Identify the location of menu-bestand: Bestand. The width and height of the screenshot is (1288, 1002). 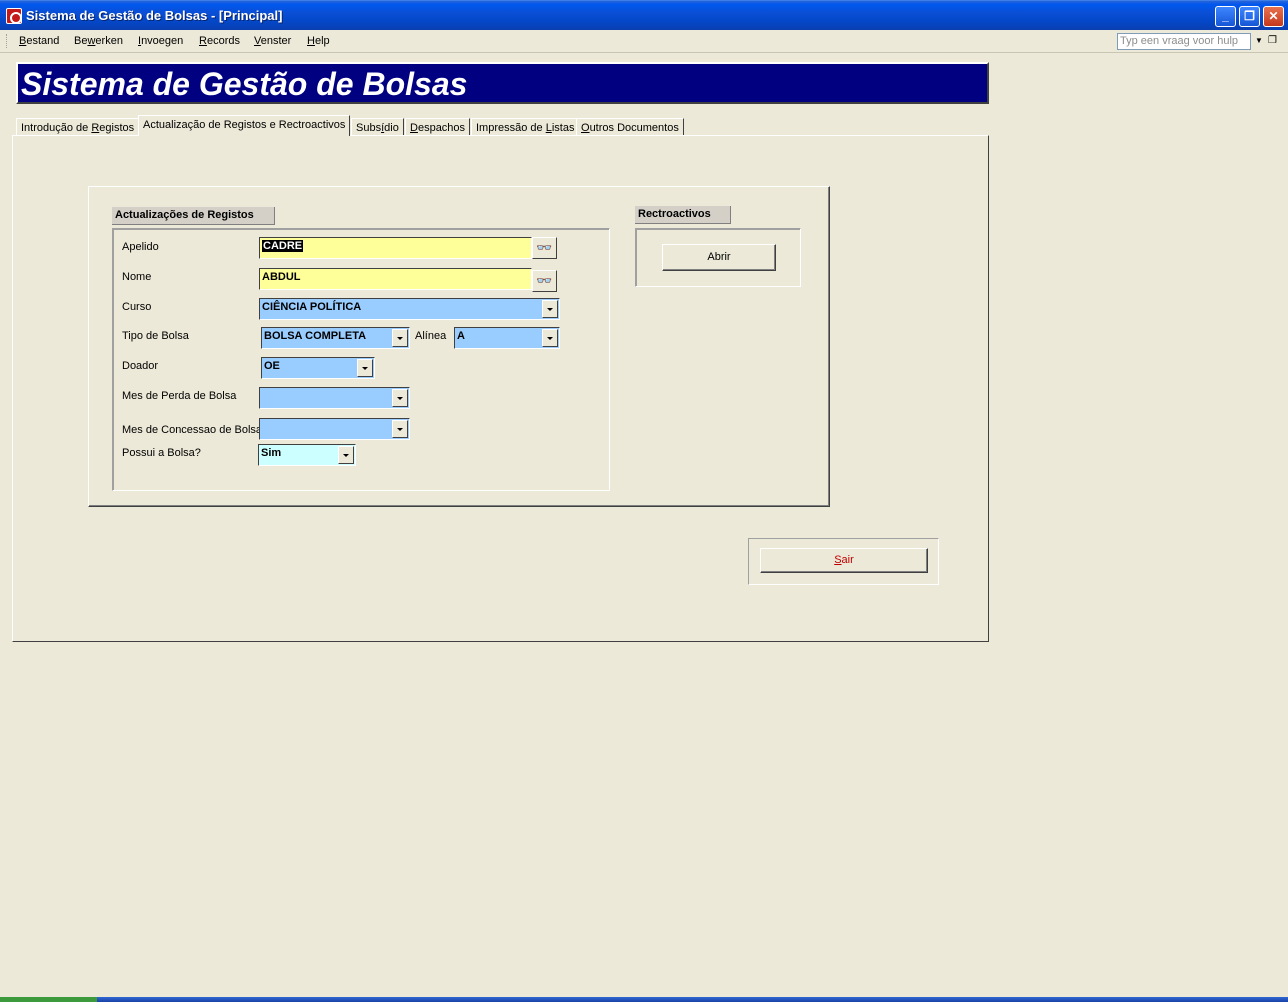
(39, 41).